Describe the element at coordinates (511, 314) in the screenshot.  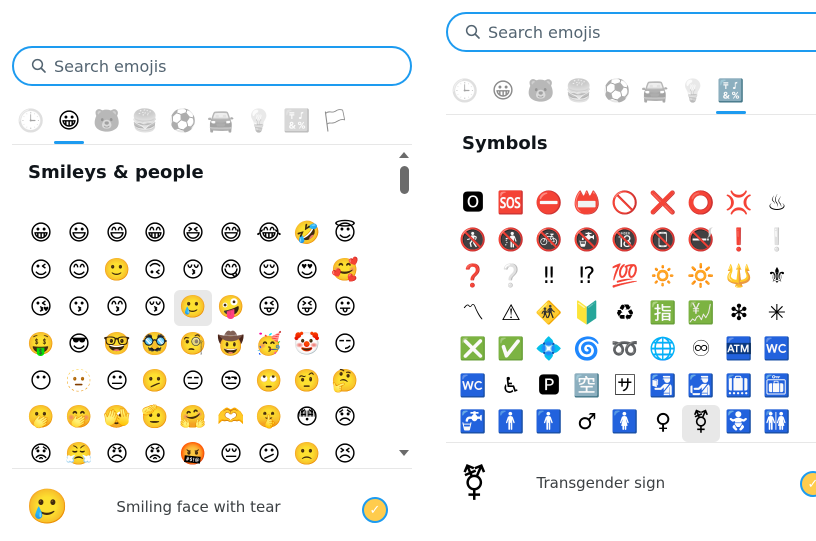
I see `emoji-cell: ⚠` at that location.